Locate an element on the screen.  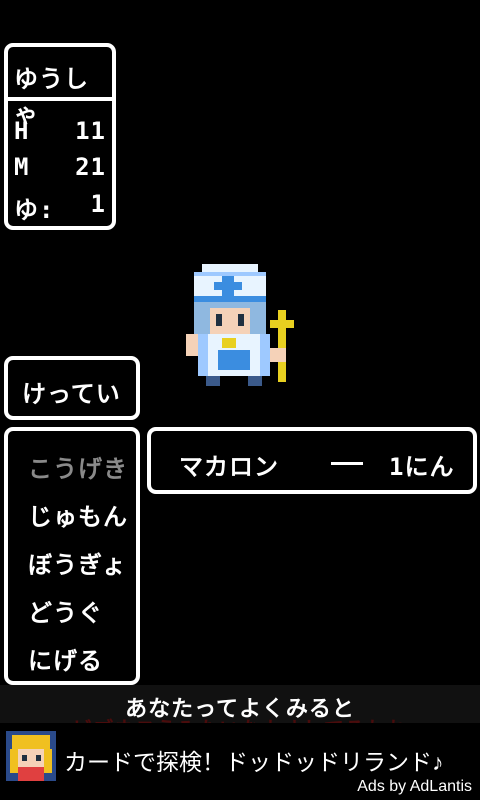
decision-button: けってい is located at coordinates (72, 388).